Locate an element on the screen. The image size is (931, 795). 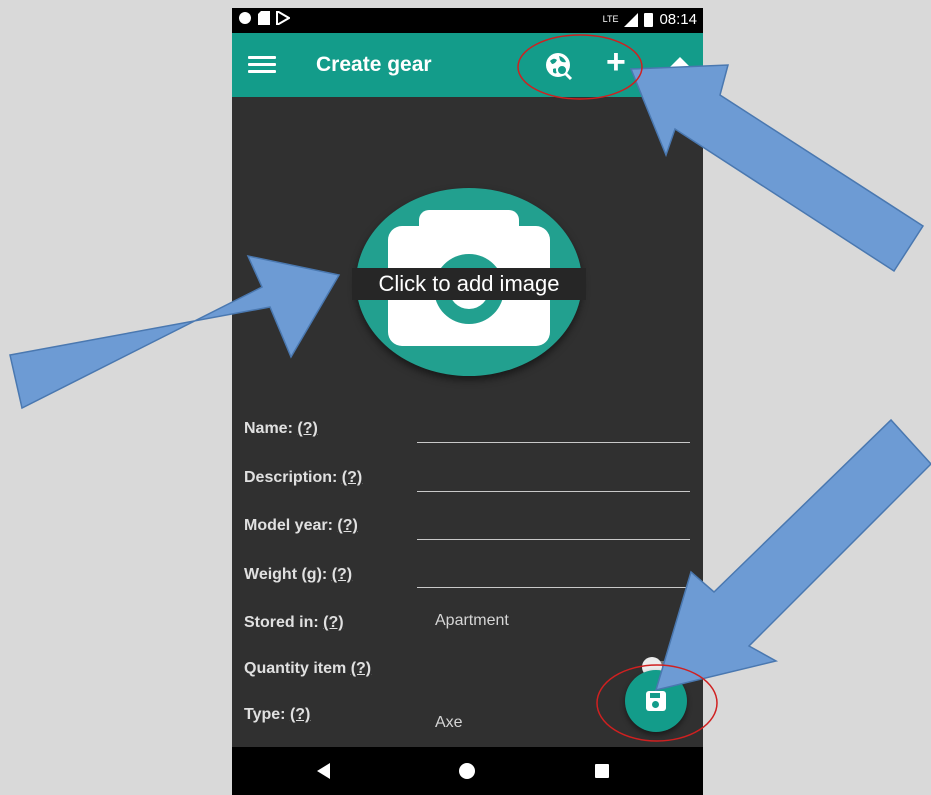
weight-help-link: (?) is located at coordinates (342, 574).